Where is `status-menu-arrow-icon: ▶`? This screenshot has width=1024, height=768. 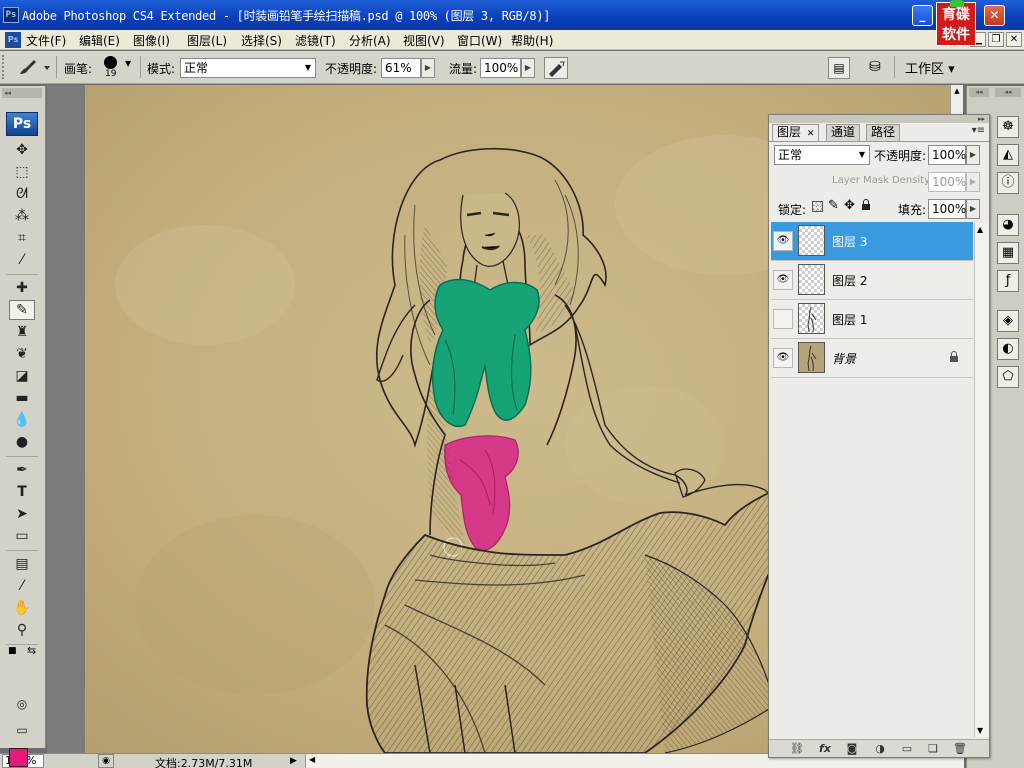
status-menu-arrow-icon: ▶ is located at coordinates (296, 761).